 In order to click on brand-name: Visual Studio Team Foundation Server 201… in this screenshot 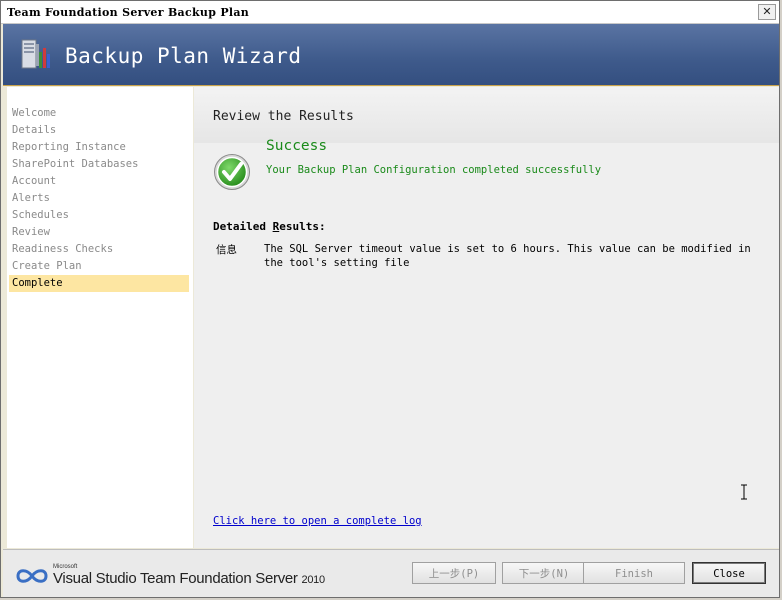, I will do `click(189, 578)`.